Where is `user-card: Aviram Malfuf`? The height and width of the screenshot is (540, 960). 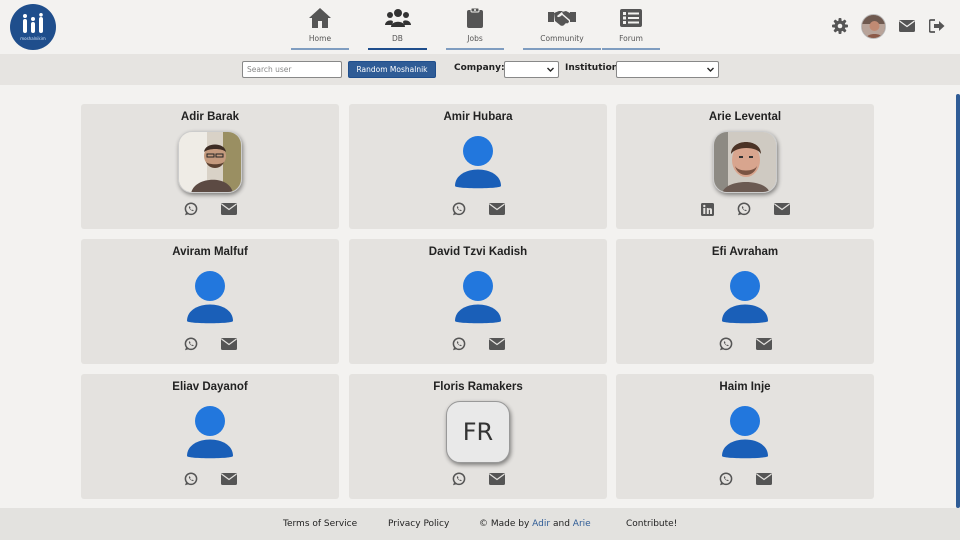 user-card: Aviram Malfuf is located at coordinates (210, 301).